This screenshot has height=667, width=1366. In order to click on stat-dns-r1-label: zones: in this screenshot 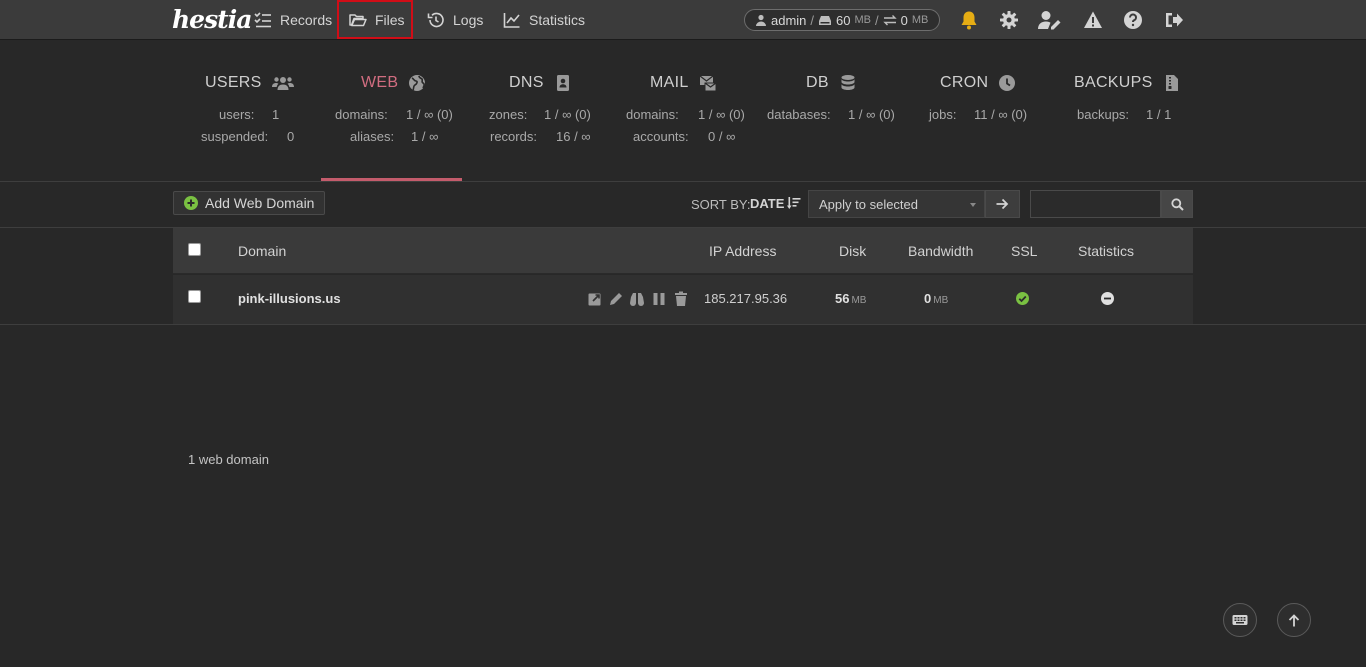, I will do `click(508, 114)`.